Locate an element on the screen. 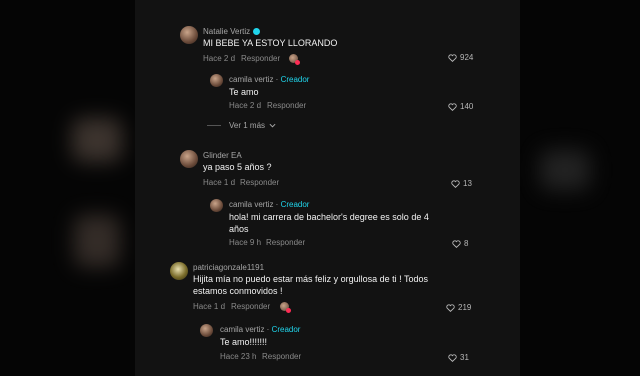 This screenshot has height=376, width=640. like-button: 219 is located at coordinates (458, 307).